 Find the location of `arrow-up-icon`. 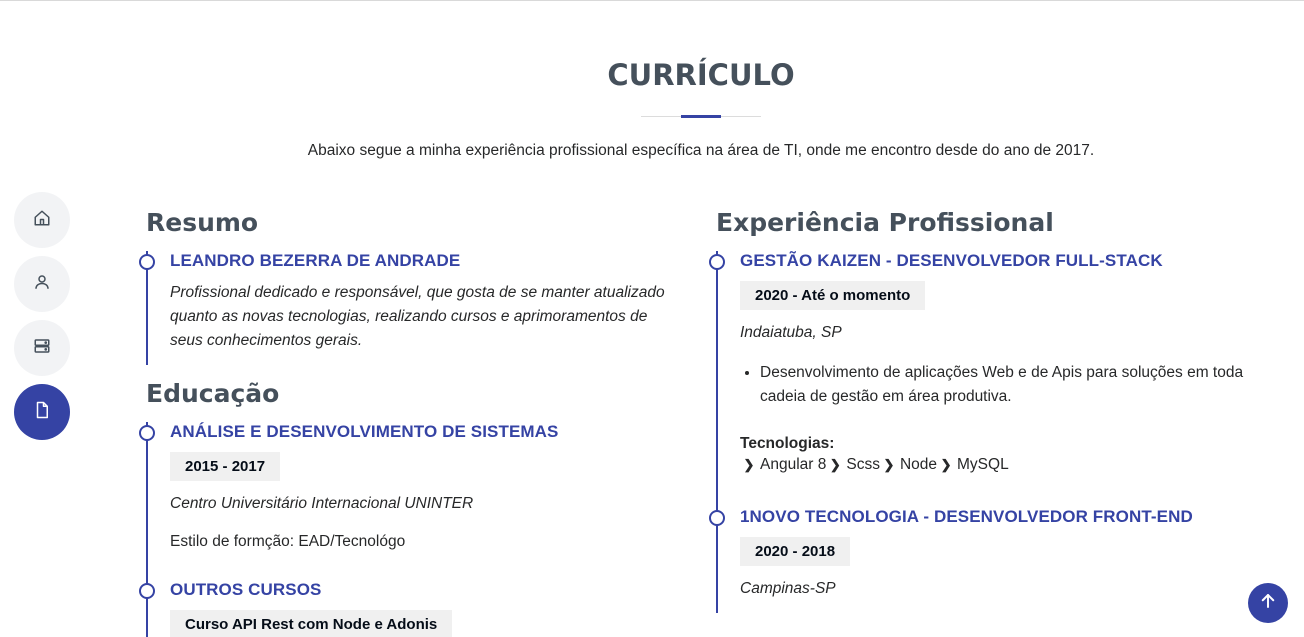

arrow-up-icon is located at coordinates (1268, 603).